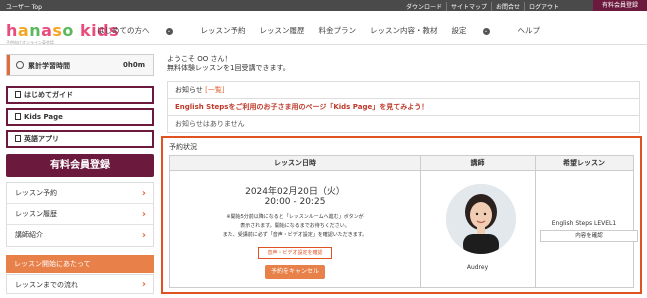 This screenshot has width=647, height=298. What do you see at coordinates (323, 5) in the screenshot?
I see `top-bar: ユーザー Top ダウンロード サイトマップ お問合せ ログアウト 有料会員登録` at bounding box center [323, 5].